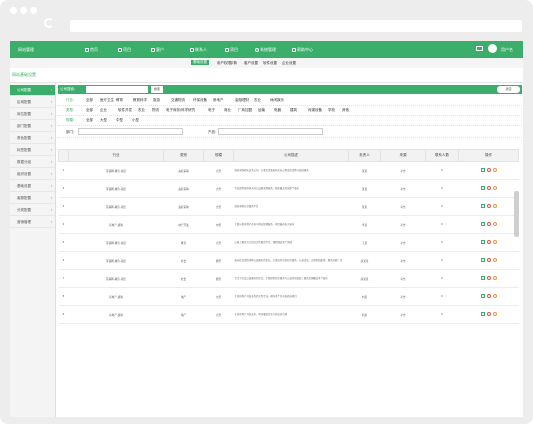 The width and height of the screenshot is (533, 424). What do you see at coordinates (211, 110) in the screenshot?
I see `filter-option: 电子` at bounding box center [211, 110].